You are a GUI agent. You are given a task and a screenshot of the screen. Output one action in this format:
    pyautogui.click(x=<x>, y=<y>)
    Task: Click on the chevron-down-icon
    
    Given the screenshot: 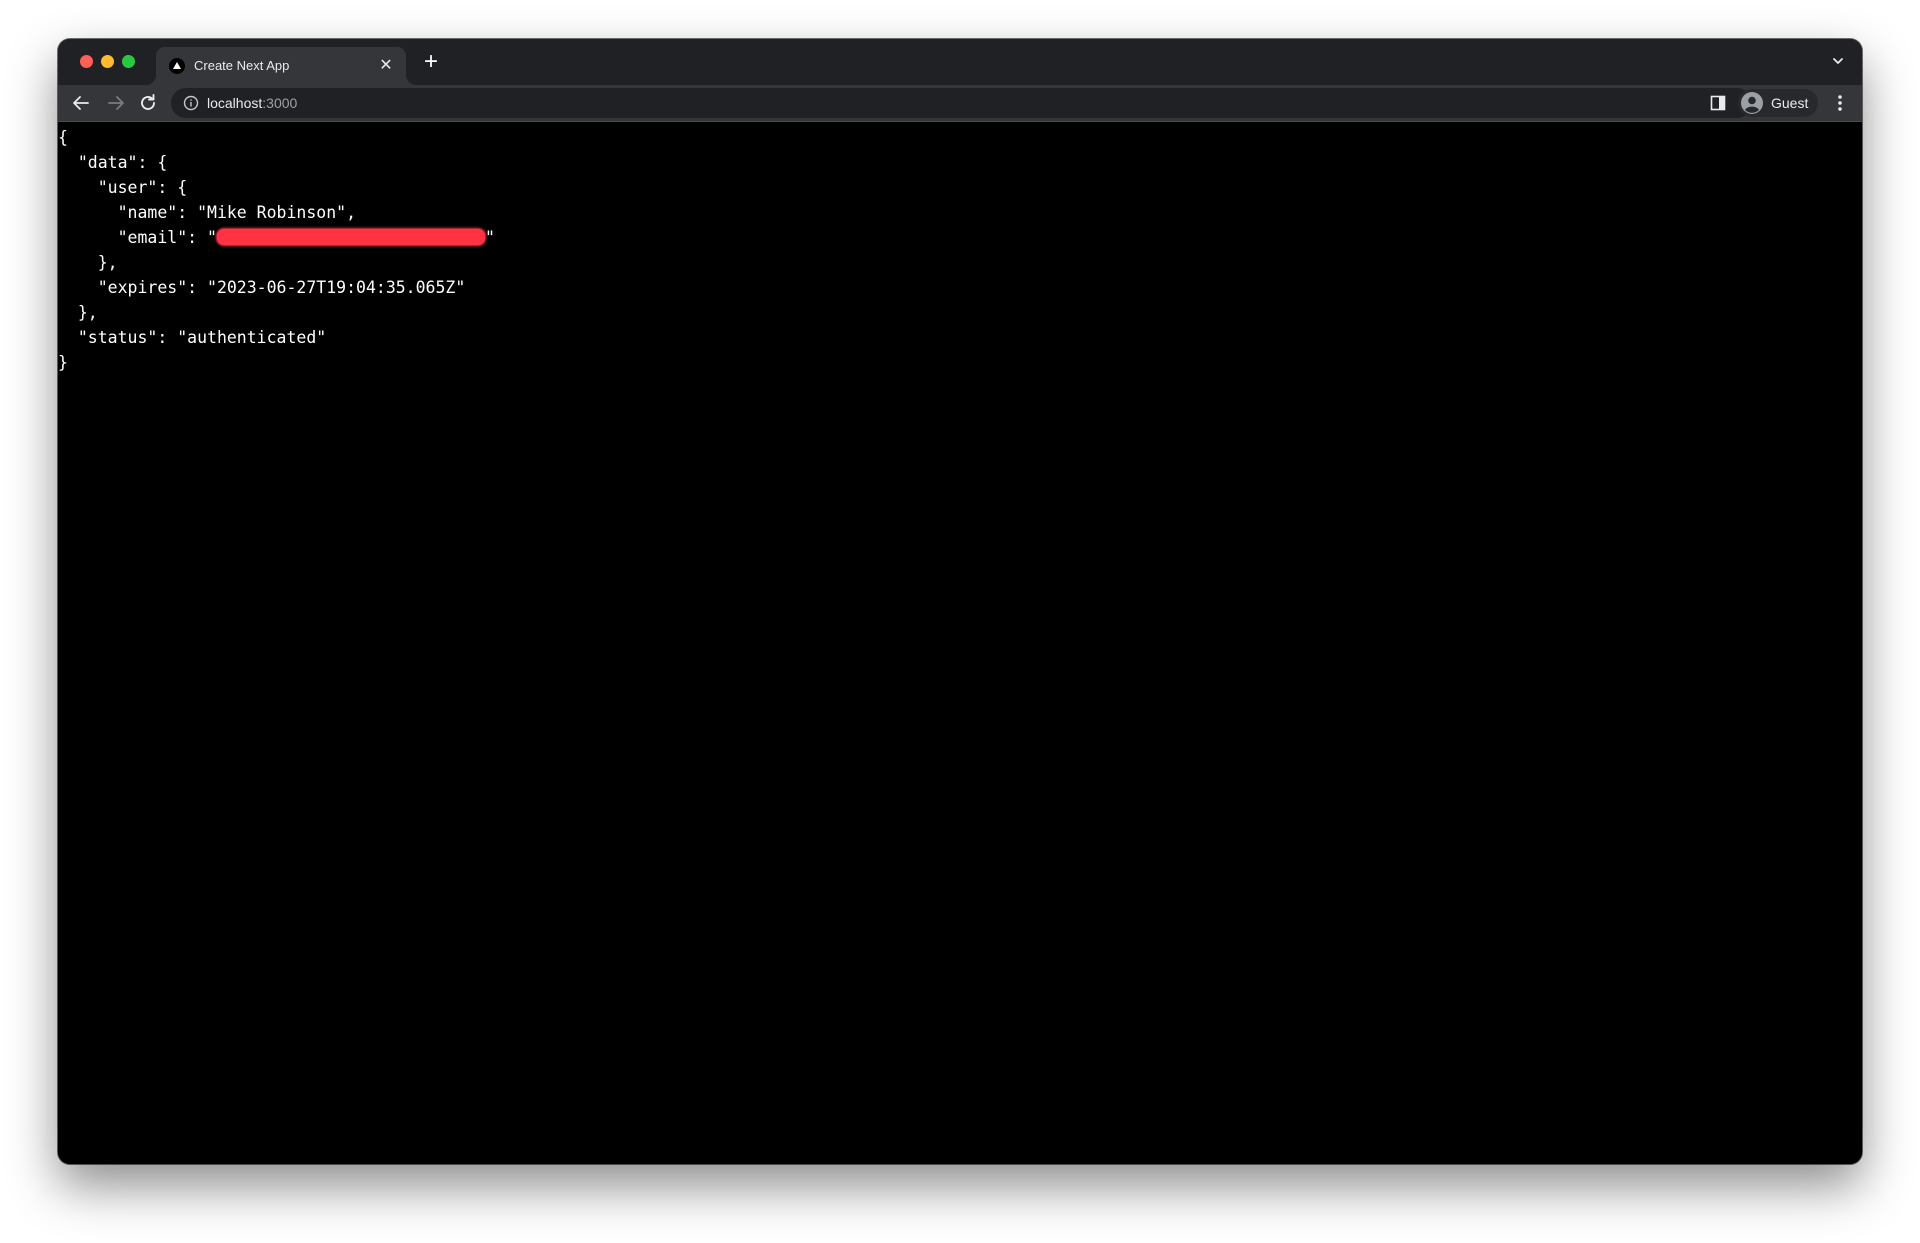 What is the action you would take?
    pyautogui.click(x=1838, y=61)
    